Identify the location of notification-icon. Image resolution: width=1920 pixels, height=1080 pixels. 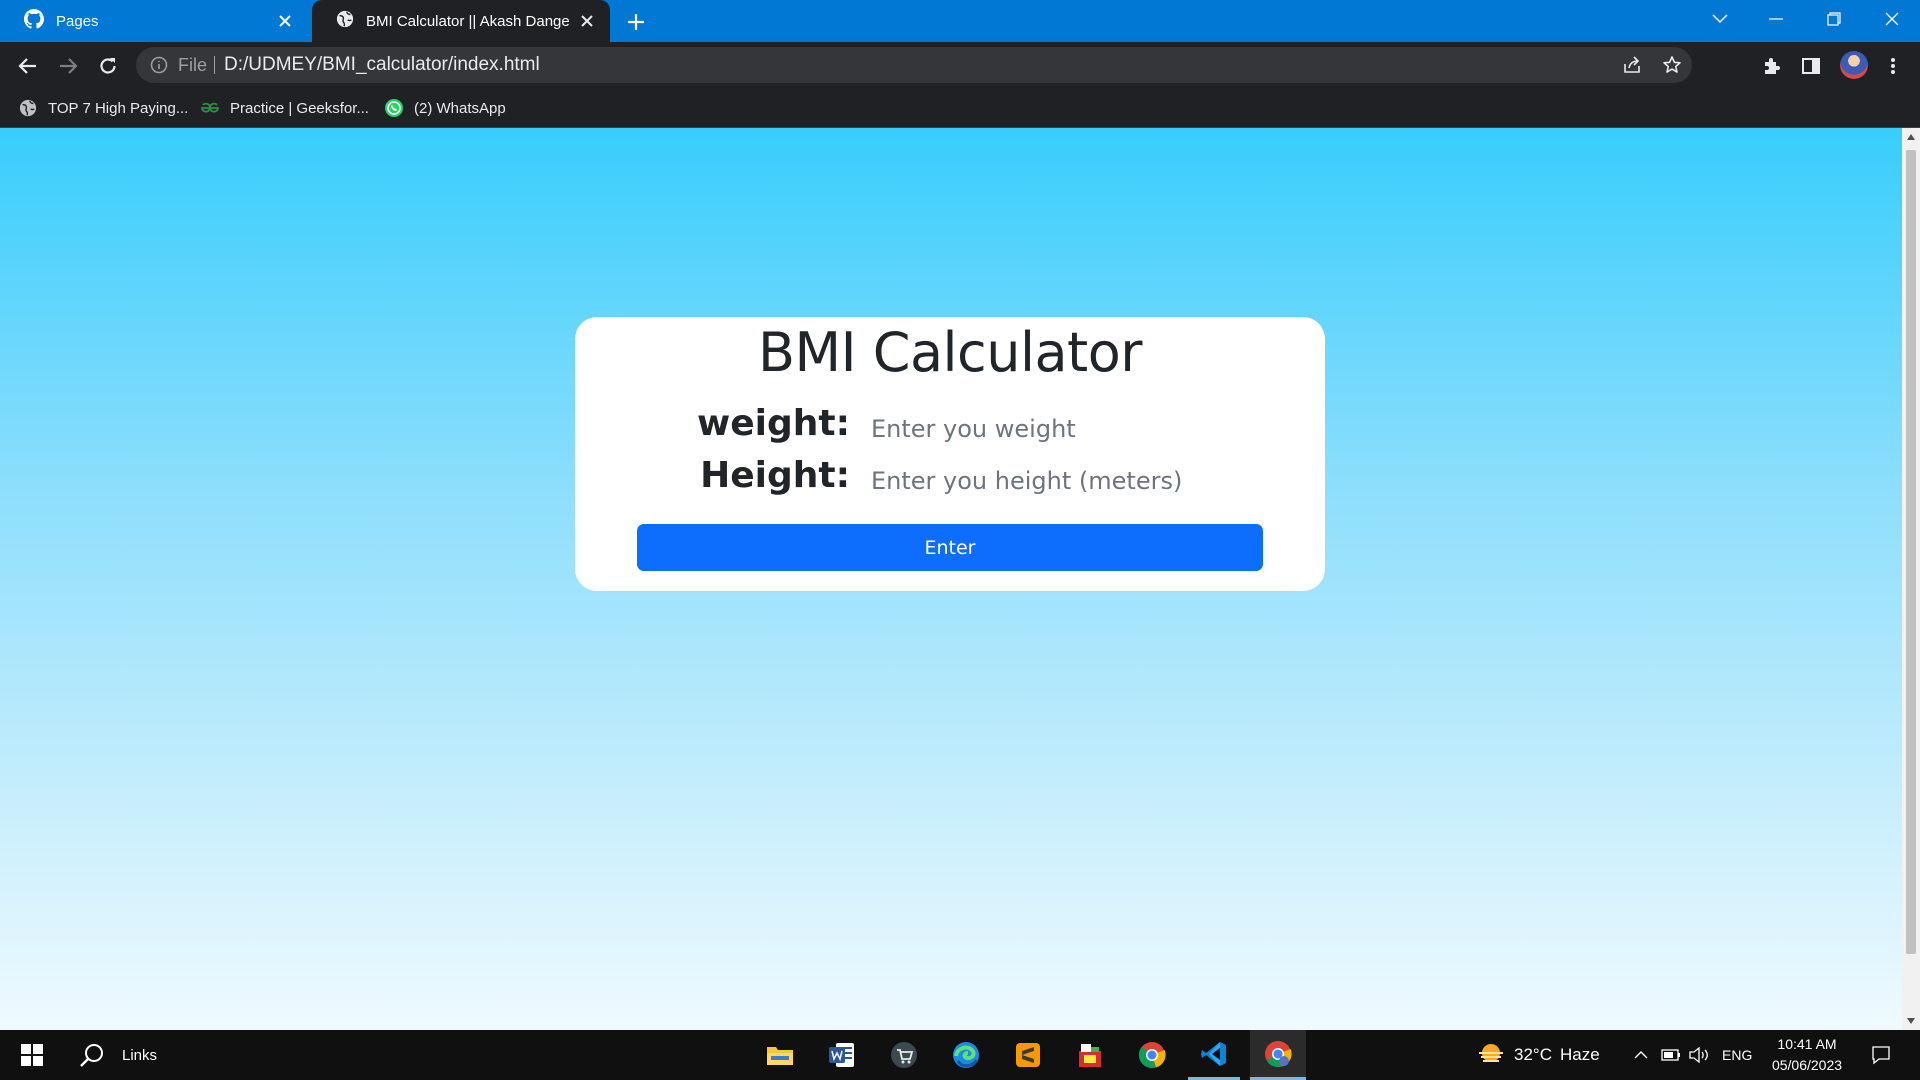
(1881, 1055).